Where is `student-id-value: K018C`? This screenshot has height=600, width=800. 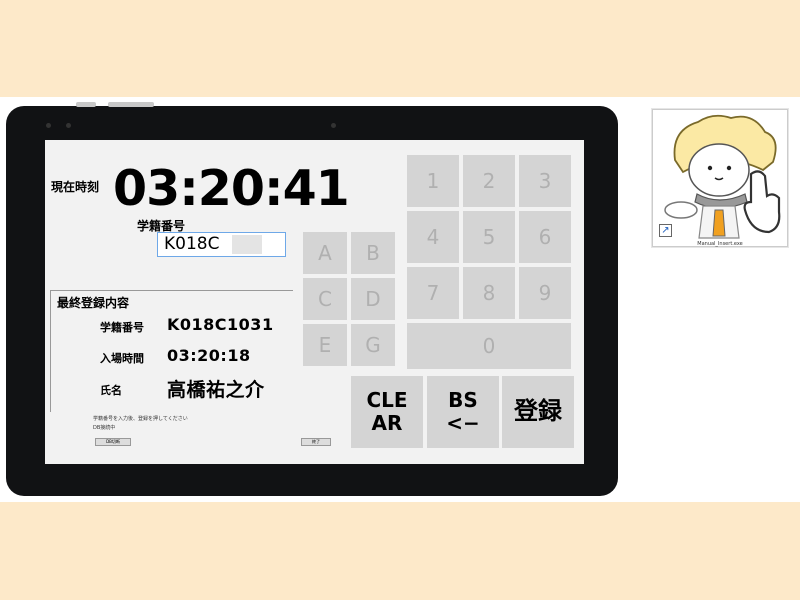 student-id-value: K018C is located at coordinates (192, 244).